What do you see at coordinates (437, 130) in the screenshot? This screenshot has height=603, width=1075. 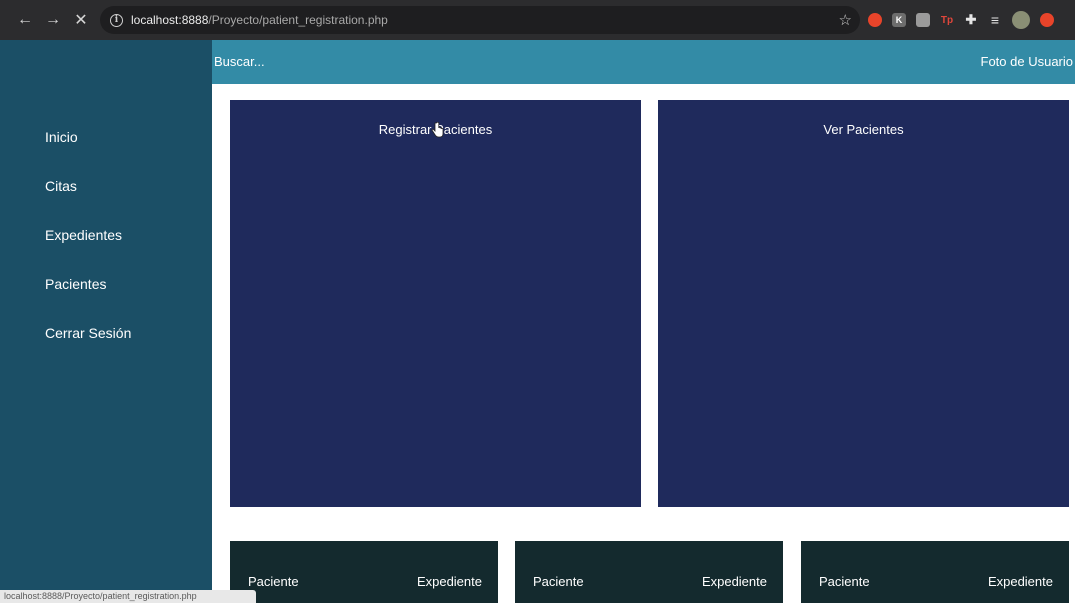 I see `hand-cursor-icon` at bounding box center [437, 130].